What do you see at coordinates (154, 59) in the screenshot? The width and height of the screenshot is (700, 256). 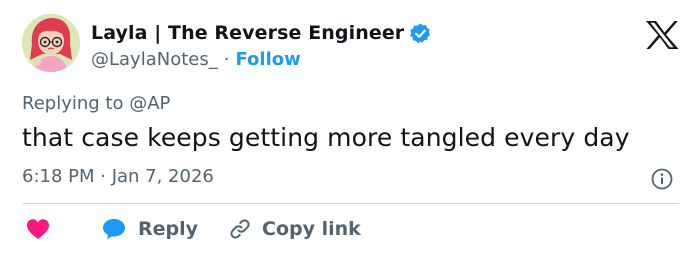 I see `author-handle: @LaylaNotes_` at bounding box center [154, 59].